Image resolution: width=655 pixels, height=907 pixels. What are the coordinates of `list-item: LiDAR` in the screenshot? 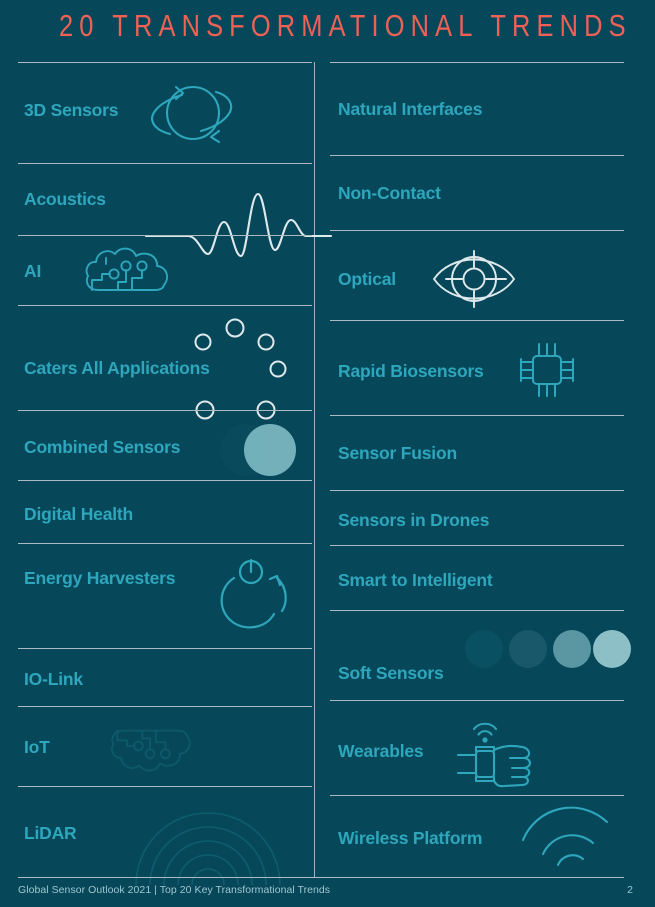 It's located at (165, 836).